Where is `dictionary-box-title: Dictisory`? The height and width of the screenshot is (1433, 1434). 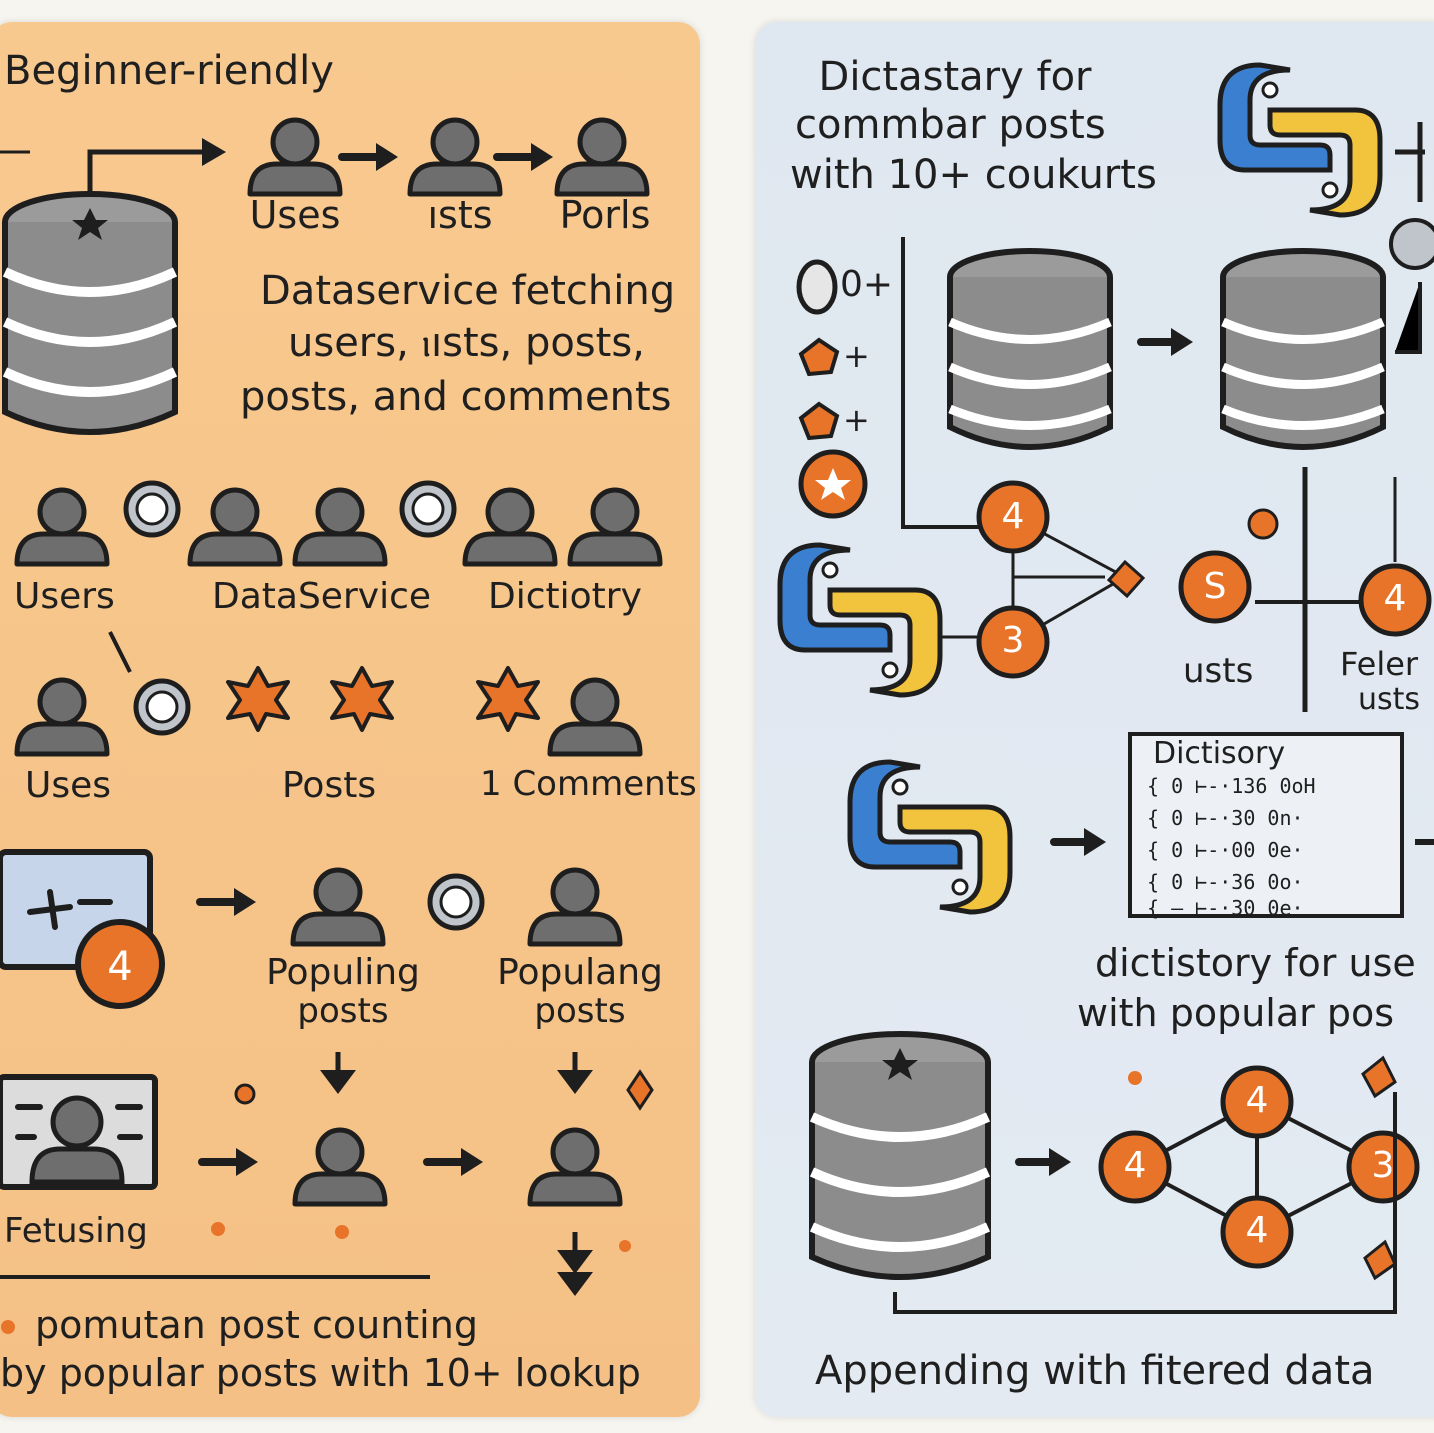
dictionary-box-title: Dictisory is located at coordinates (1219, 753).